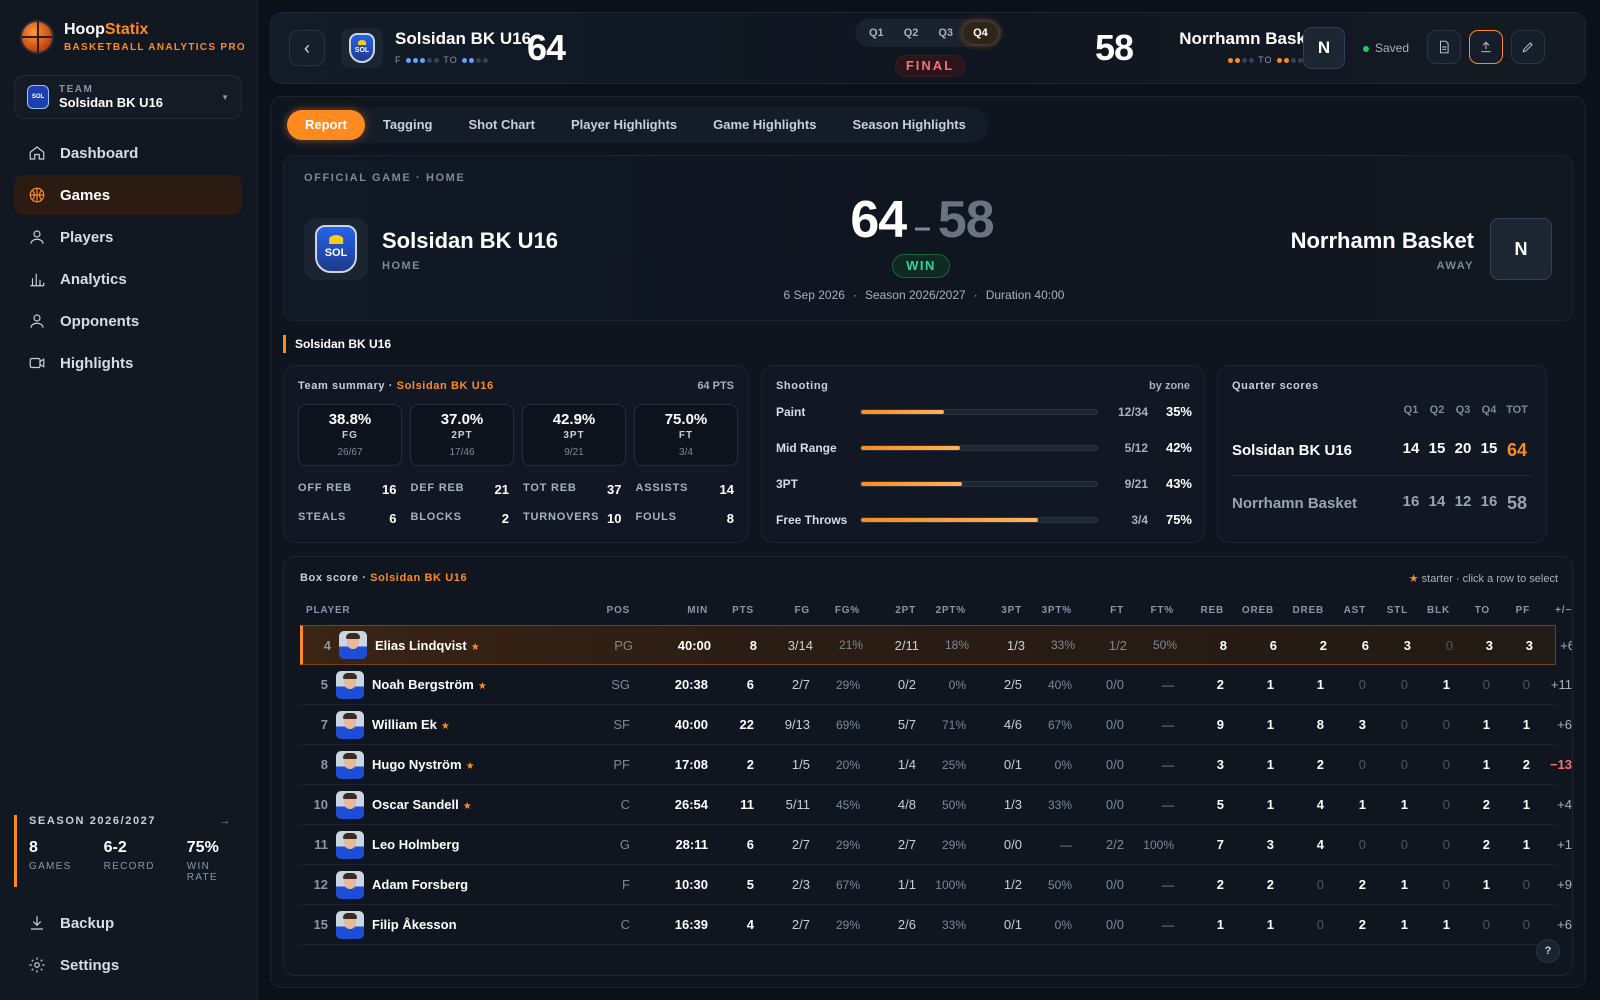 The width and height of the screenshot is (1600, 1000). Describe the element at coordinates (1012, 724) in the screenshot. I see `cell-p3: 4/6` at that location.